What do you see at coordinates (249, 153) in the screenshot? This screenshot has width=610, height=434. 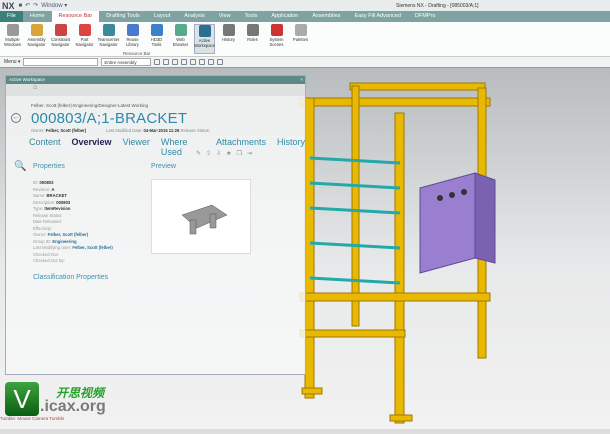 I see `export-icon: ⇥` at bounding box center [249, 153].